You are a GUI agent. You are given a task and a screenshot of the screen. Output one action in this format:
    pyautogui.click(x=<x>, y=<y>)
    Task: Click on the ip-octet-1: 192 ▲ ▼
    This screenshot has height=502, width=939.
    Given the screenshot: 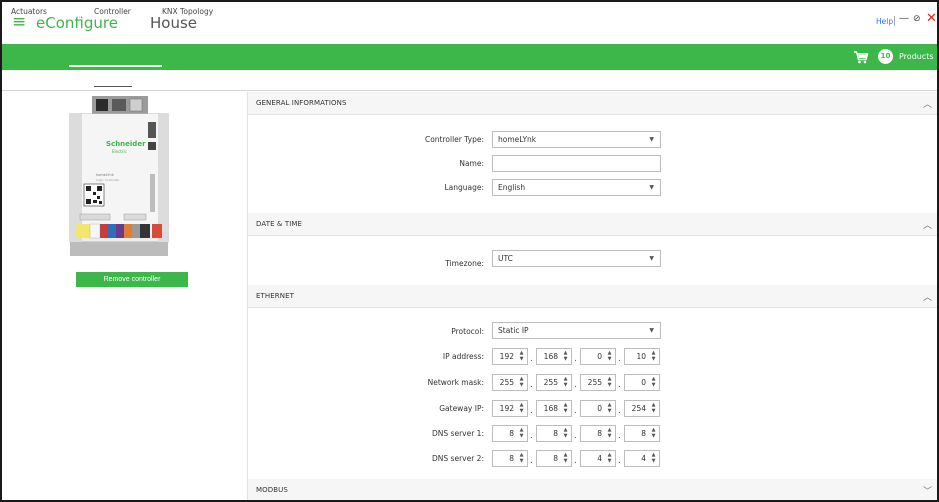 What is the action you would take?
    pyautogui.click(x=510, y=356)
    